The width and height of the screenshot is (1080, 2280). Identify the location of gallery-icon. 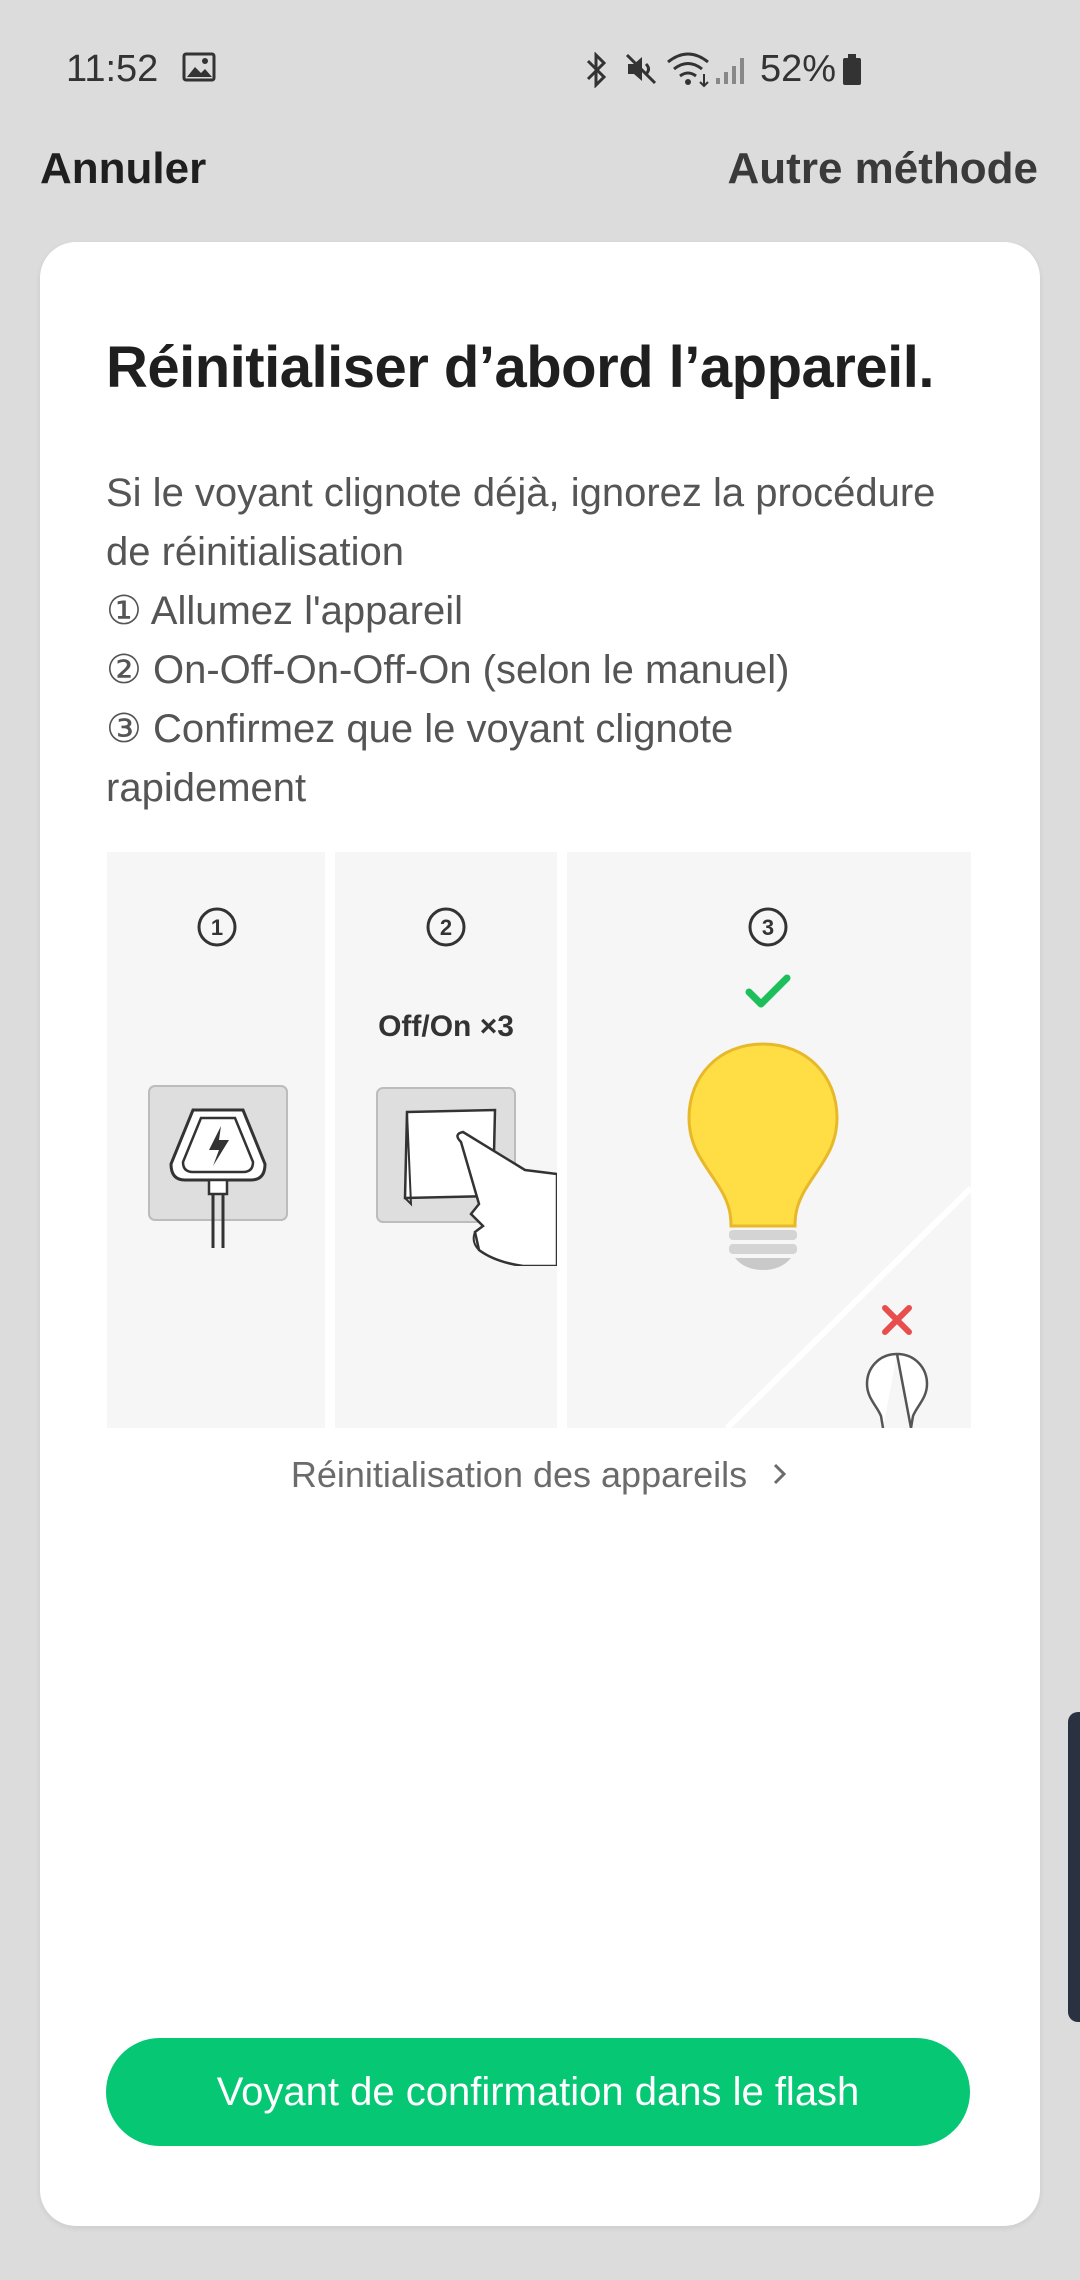
(199, 67).